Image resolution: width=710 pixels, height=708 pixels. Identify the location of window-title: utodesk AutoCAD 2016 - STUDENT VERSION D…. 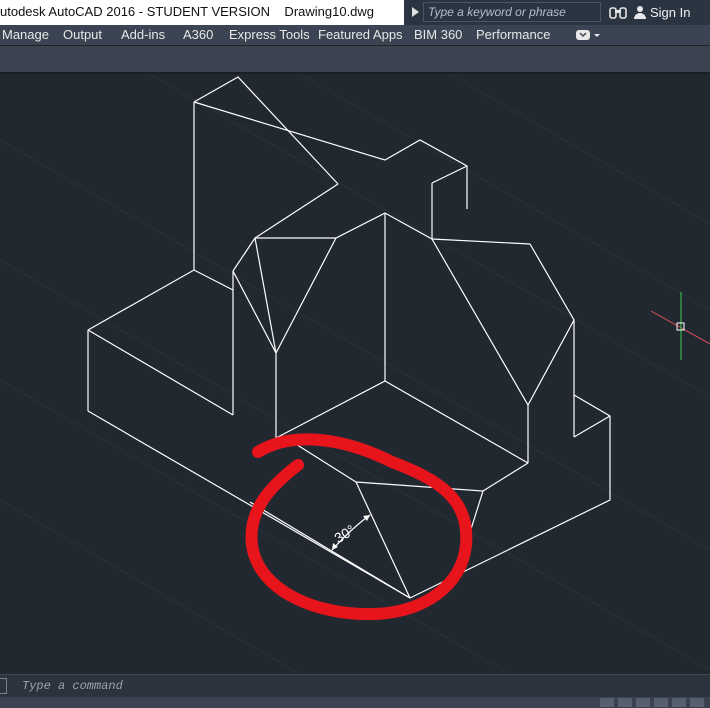
(187, 11).